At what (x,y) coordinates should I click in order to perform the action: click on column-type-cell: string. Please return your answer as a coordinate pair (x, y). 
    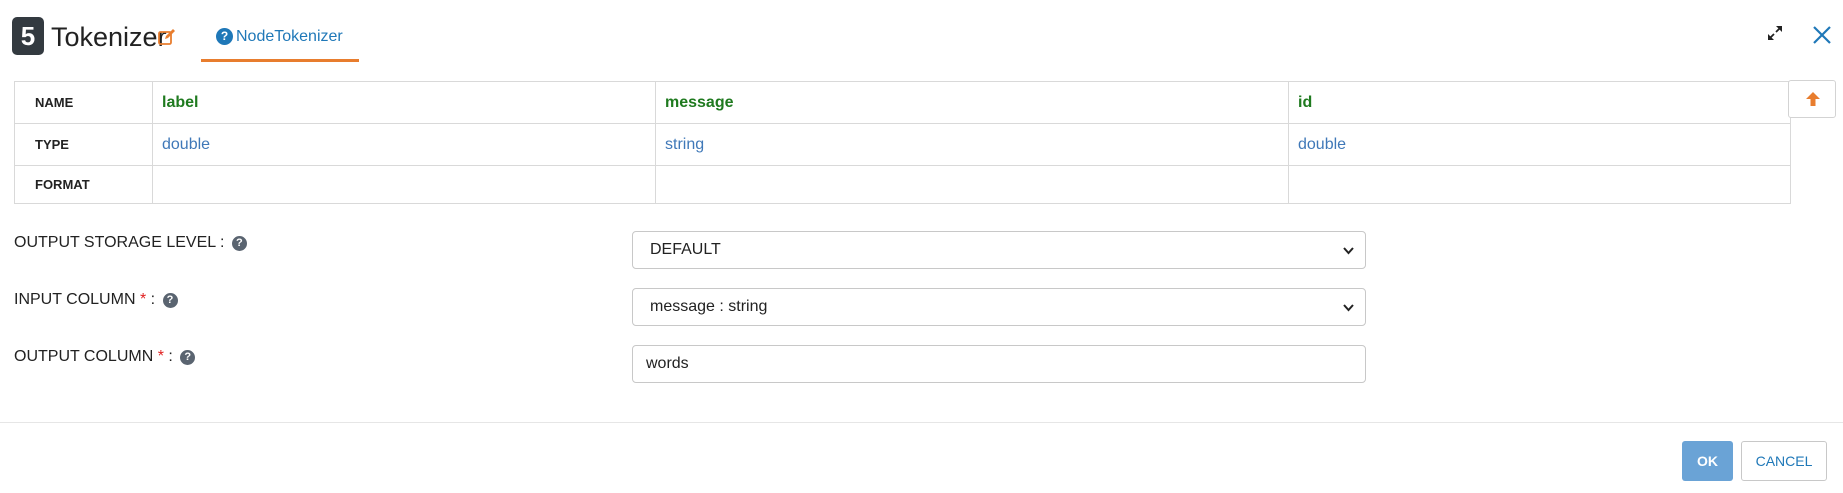
    Looking at the image, I should click on (972, 144).